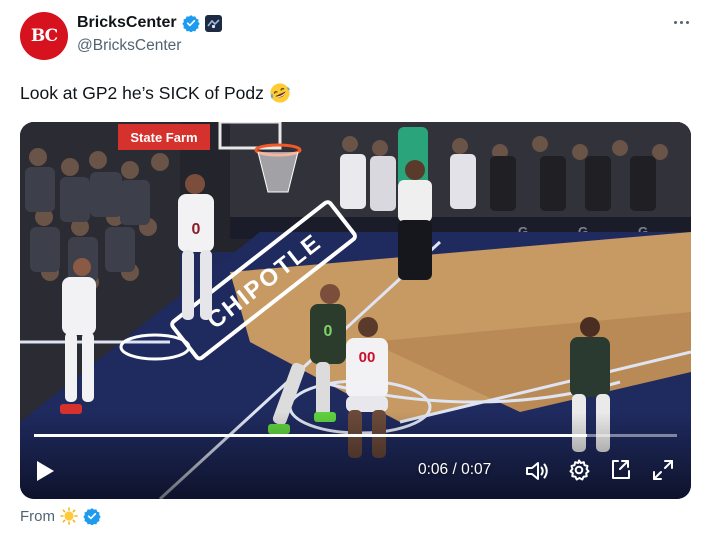  I want to click on play-icon, so click(45, 471).